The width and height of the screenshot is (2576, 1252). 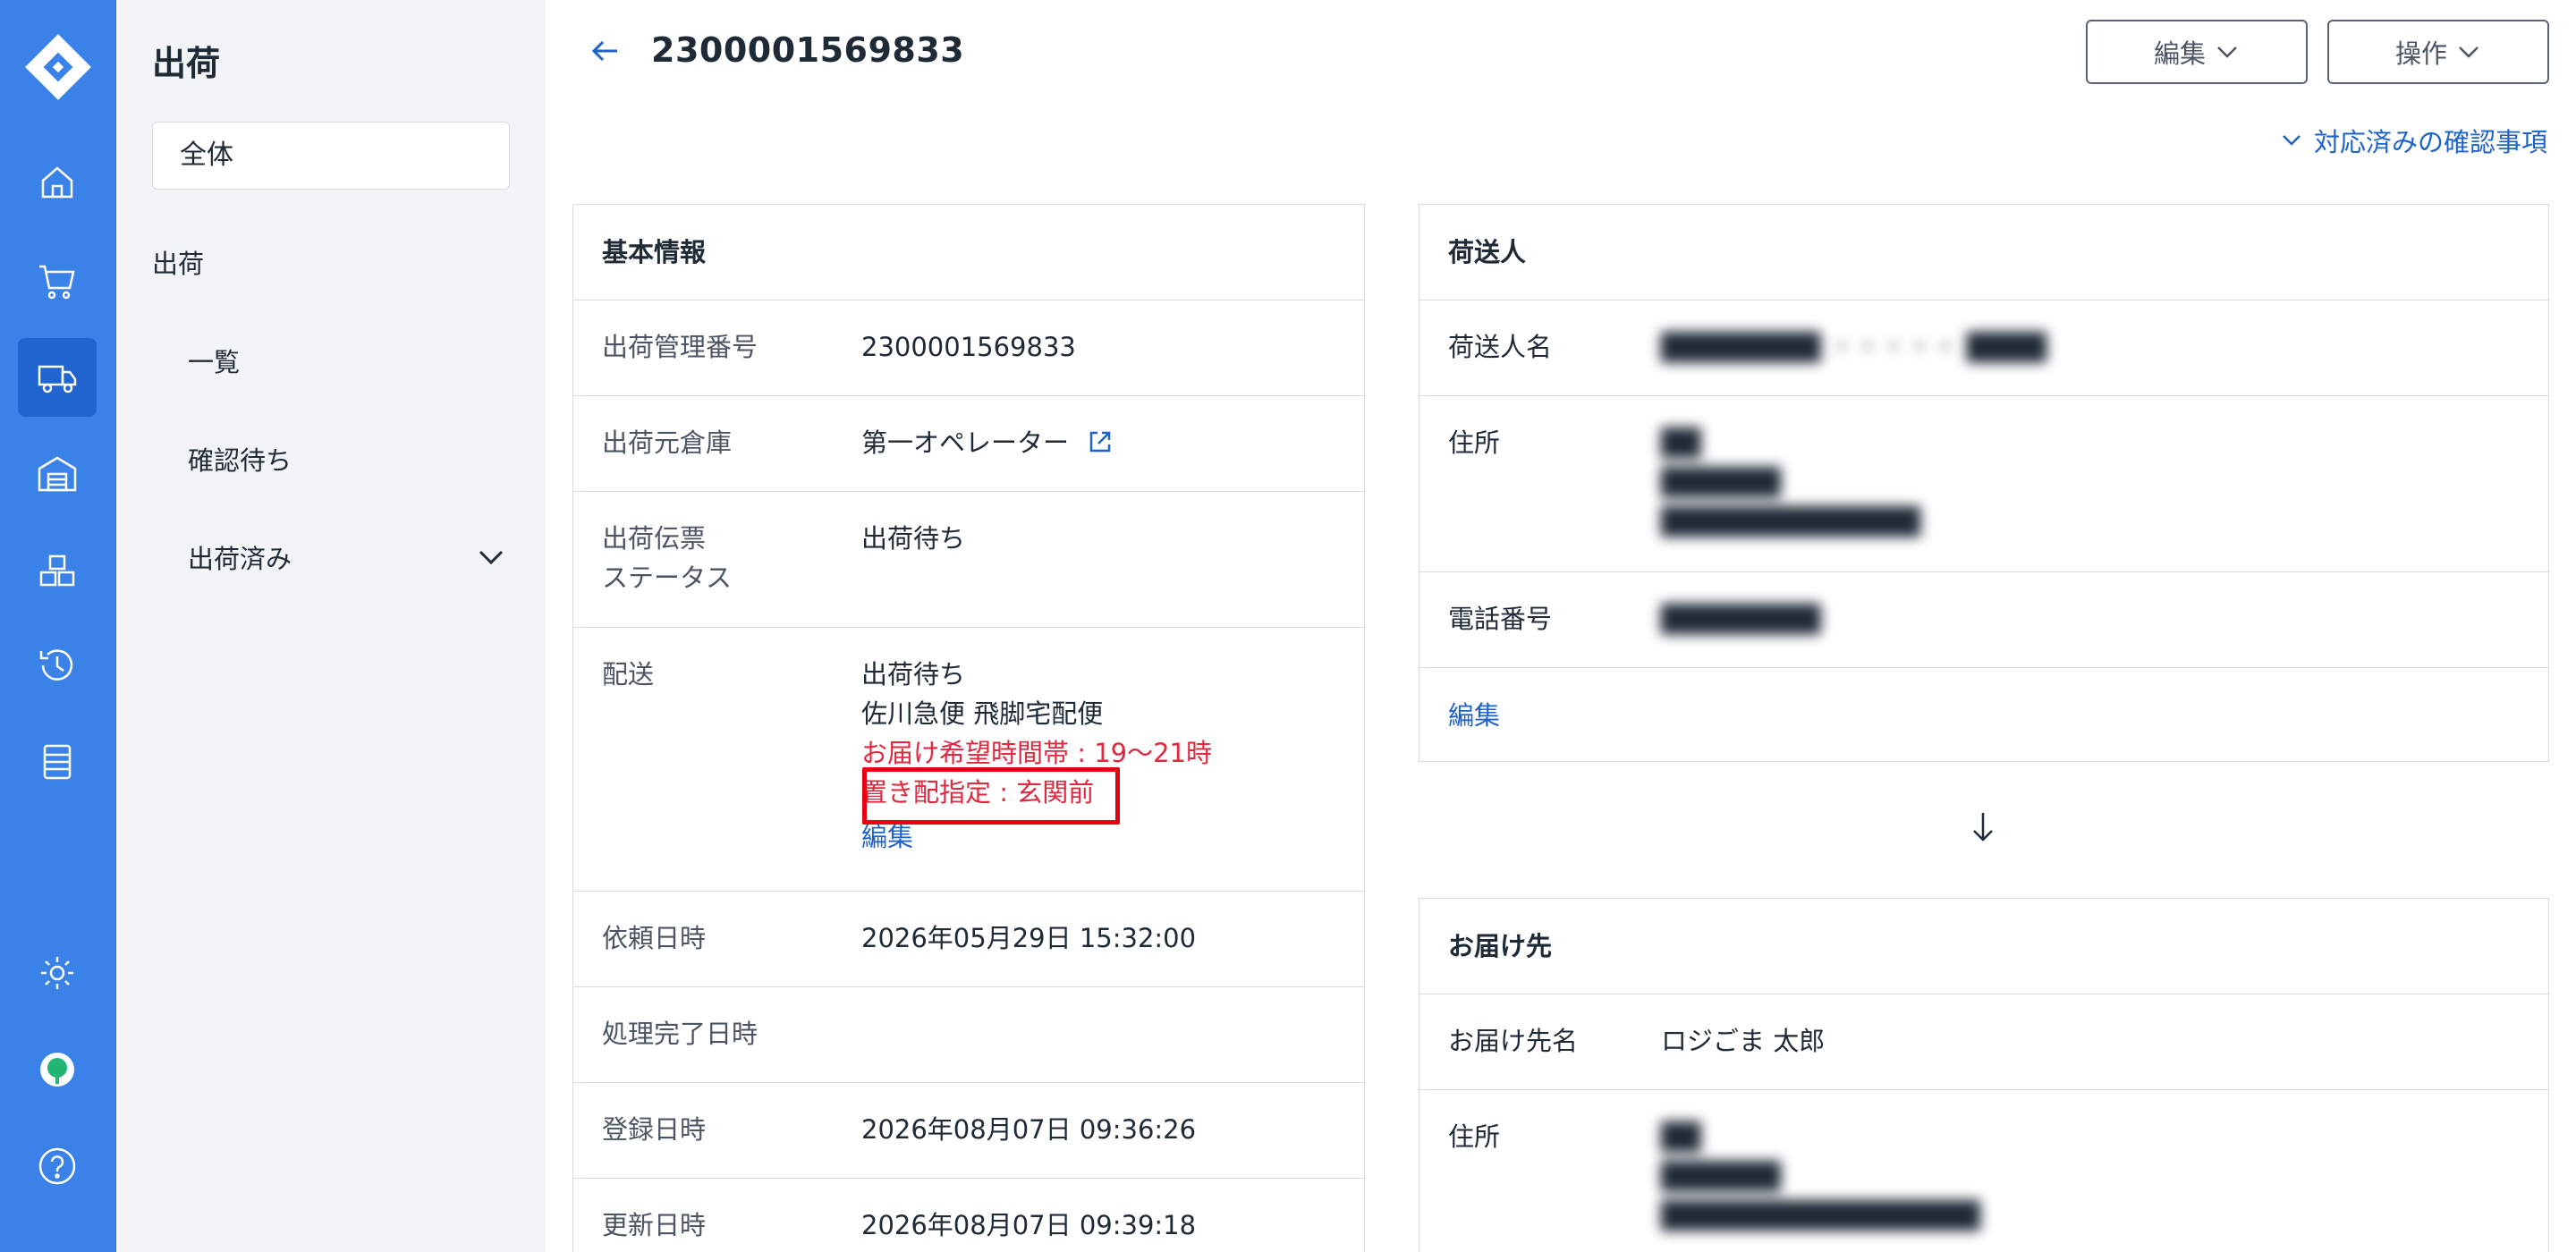 I want to click on row-updated: 更新日時 2026年08月07日 09:39:18, so click(x=968, y=1216).